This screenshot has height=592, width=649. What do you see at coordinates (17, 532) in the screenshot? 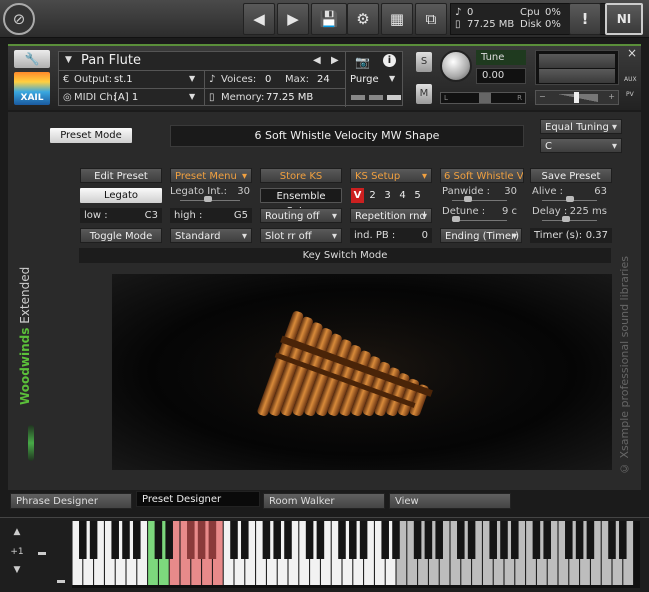
I see `octave-up-icon: ▲` at bounding box center [17, 532].